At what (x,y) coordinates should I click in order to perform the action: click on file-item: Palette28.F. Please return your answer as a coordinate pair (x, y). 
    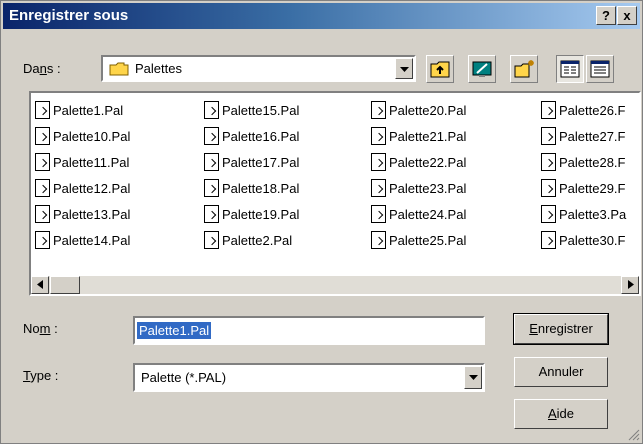
    Looking at the image, I should click on (583, 162).